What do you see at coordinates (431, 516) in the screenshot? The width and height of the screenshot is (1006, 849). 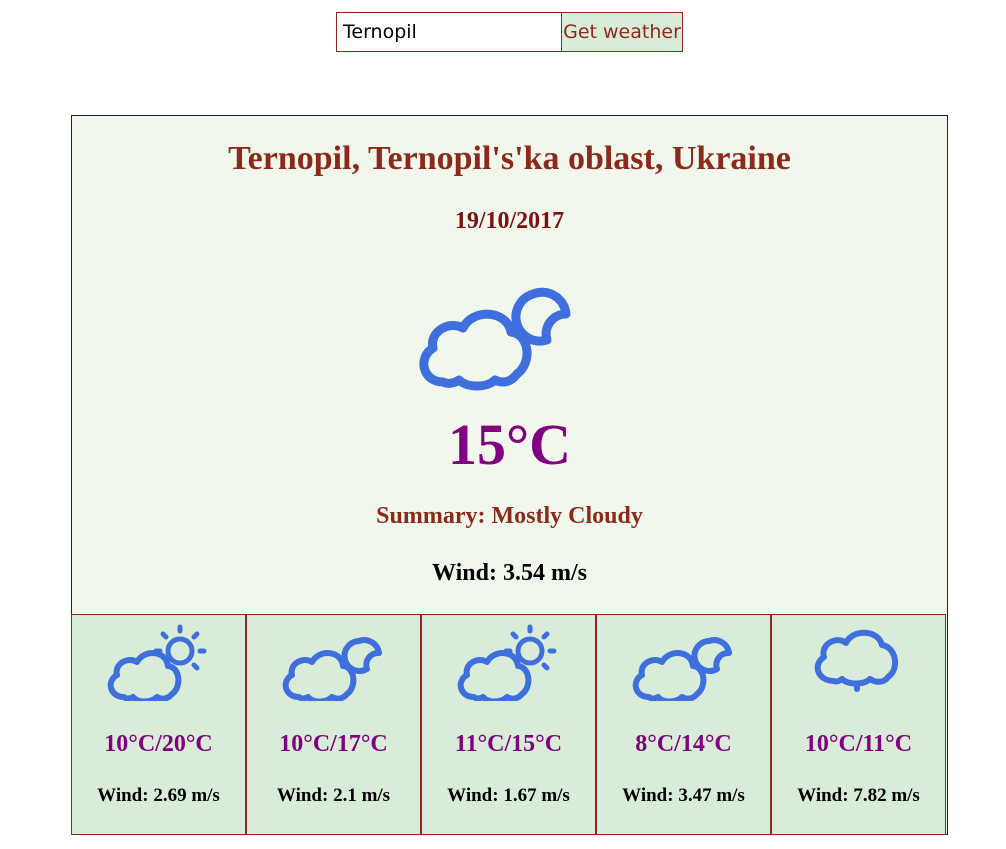 I see `summary-label: Summary:` at bounding box center [431, 516].